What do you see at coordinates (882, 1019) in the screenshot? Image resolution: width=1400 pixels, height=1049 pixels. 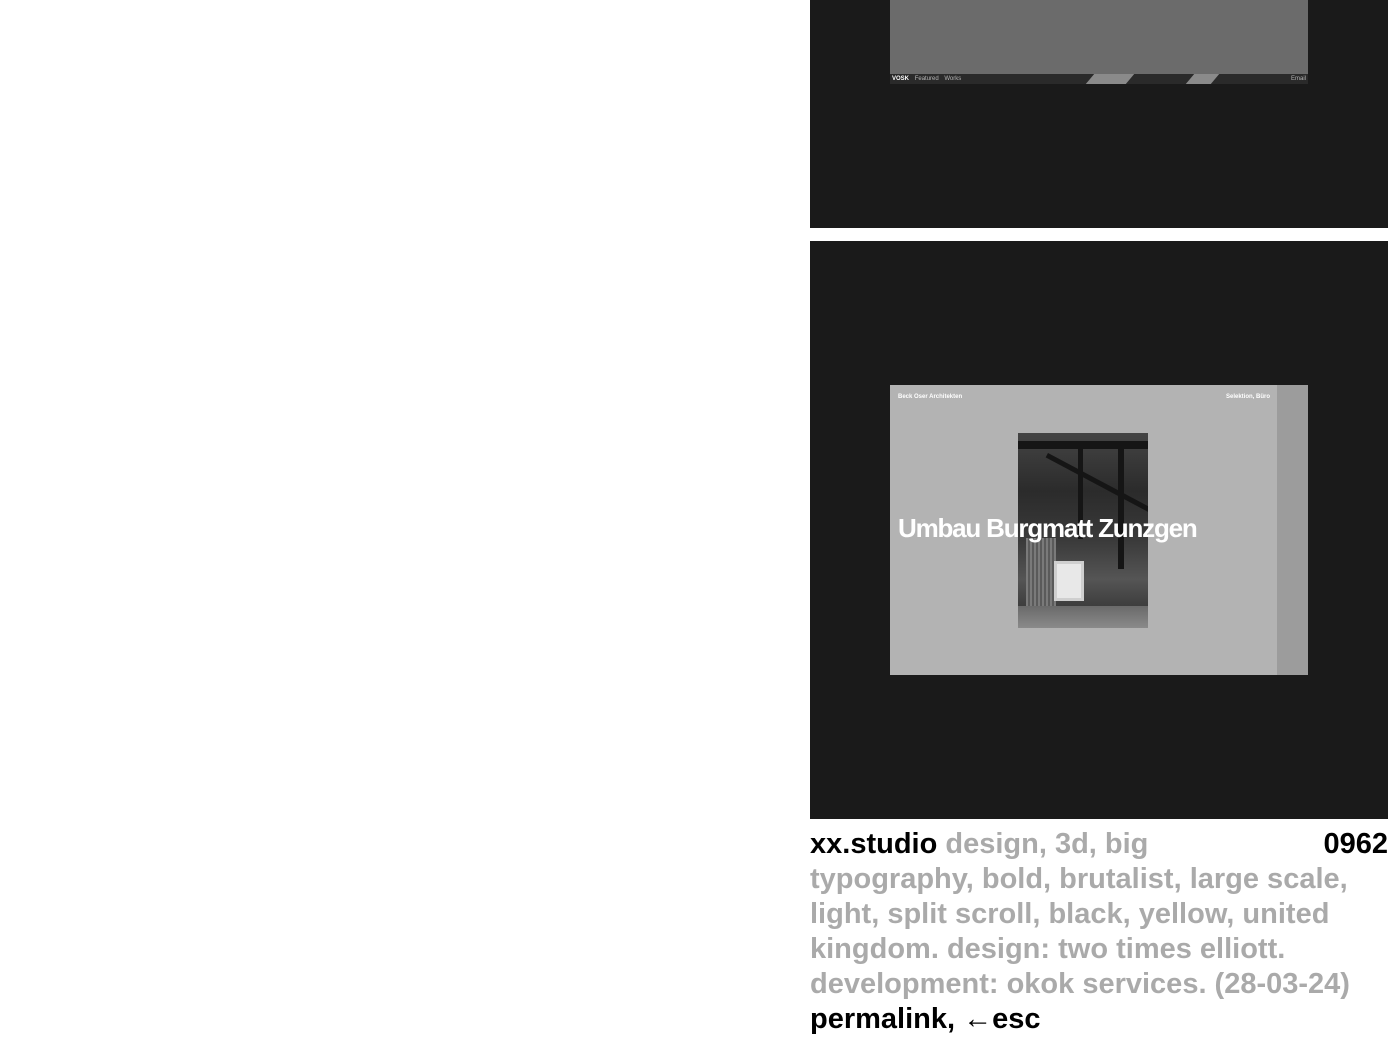 I see `permalink-link: permalink,` at bounding box center [882, 1019].